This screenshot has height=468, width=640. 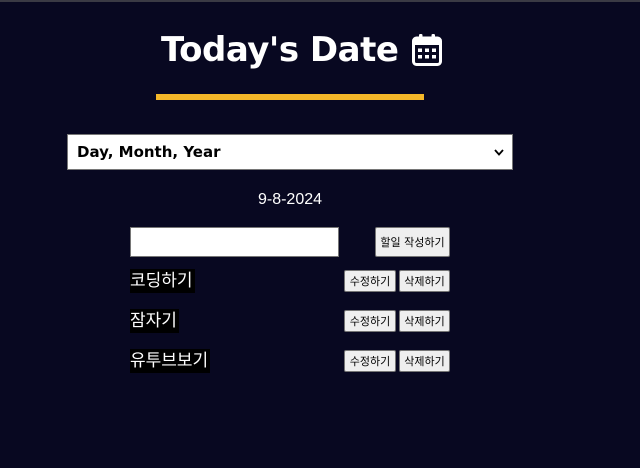 What do you see at coordinates (170, 361) in the screenshot?
I see `todo-text: 유투브보기` at bounding box center [170, 361].